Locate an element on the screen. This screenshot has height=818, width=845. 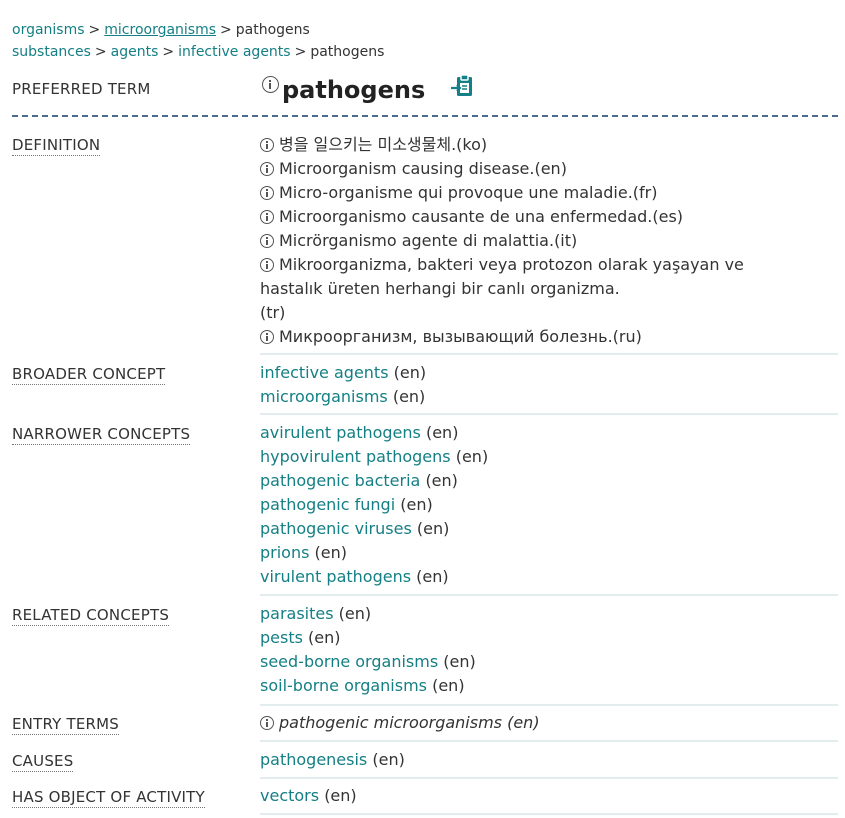
preferred-term-value: pathogens is located at coordinates (354, 90).